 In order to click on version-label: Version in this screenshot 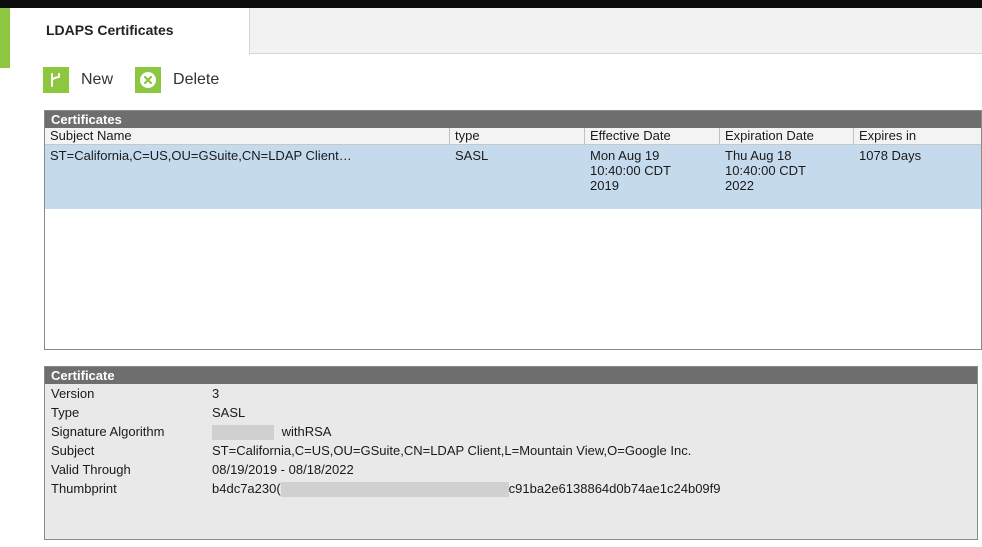, I will do `click(73, 393)`.